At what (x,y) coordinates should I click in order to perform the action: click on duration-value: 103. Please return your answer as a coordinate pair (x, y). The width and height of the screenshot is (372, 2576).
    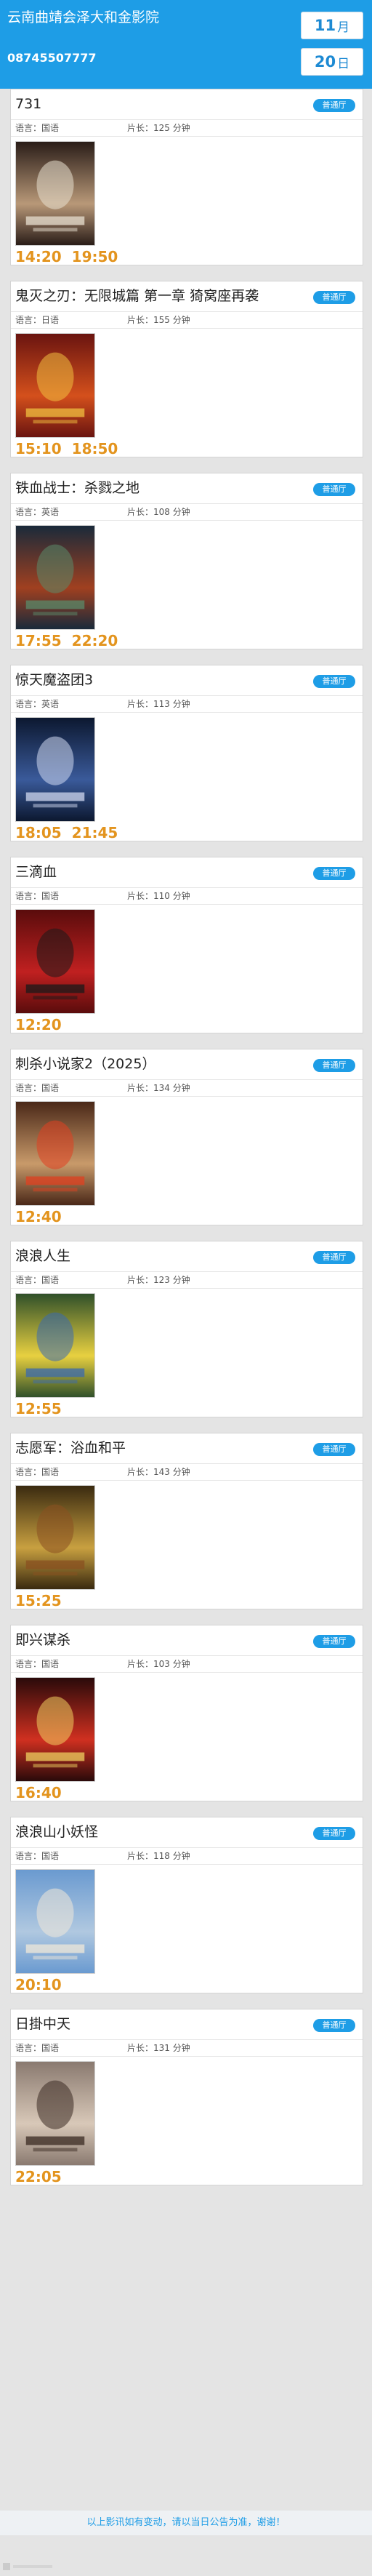
    Looking at the image, I should click on (162, 1664).